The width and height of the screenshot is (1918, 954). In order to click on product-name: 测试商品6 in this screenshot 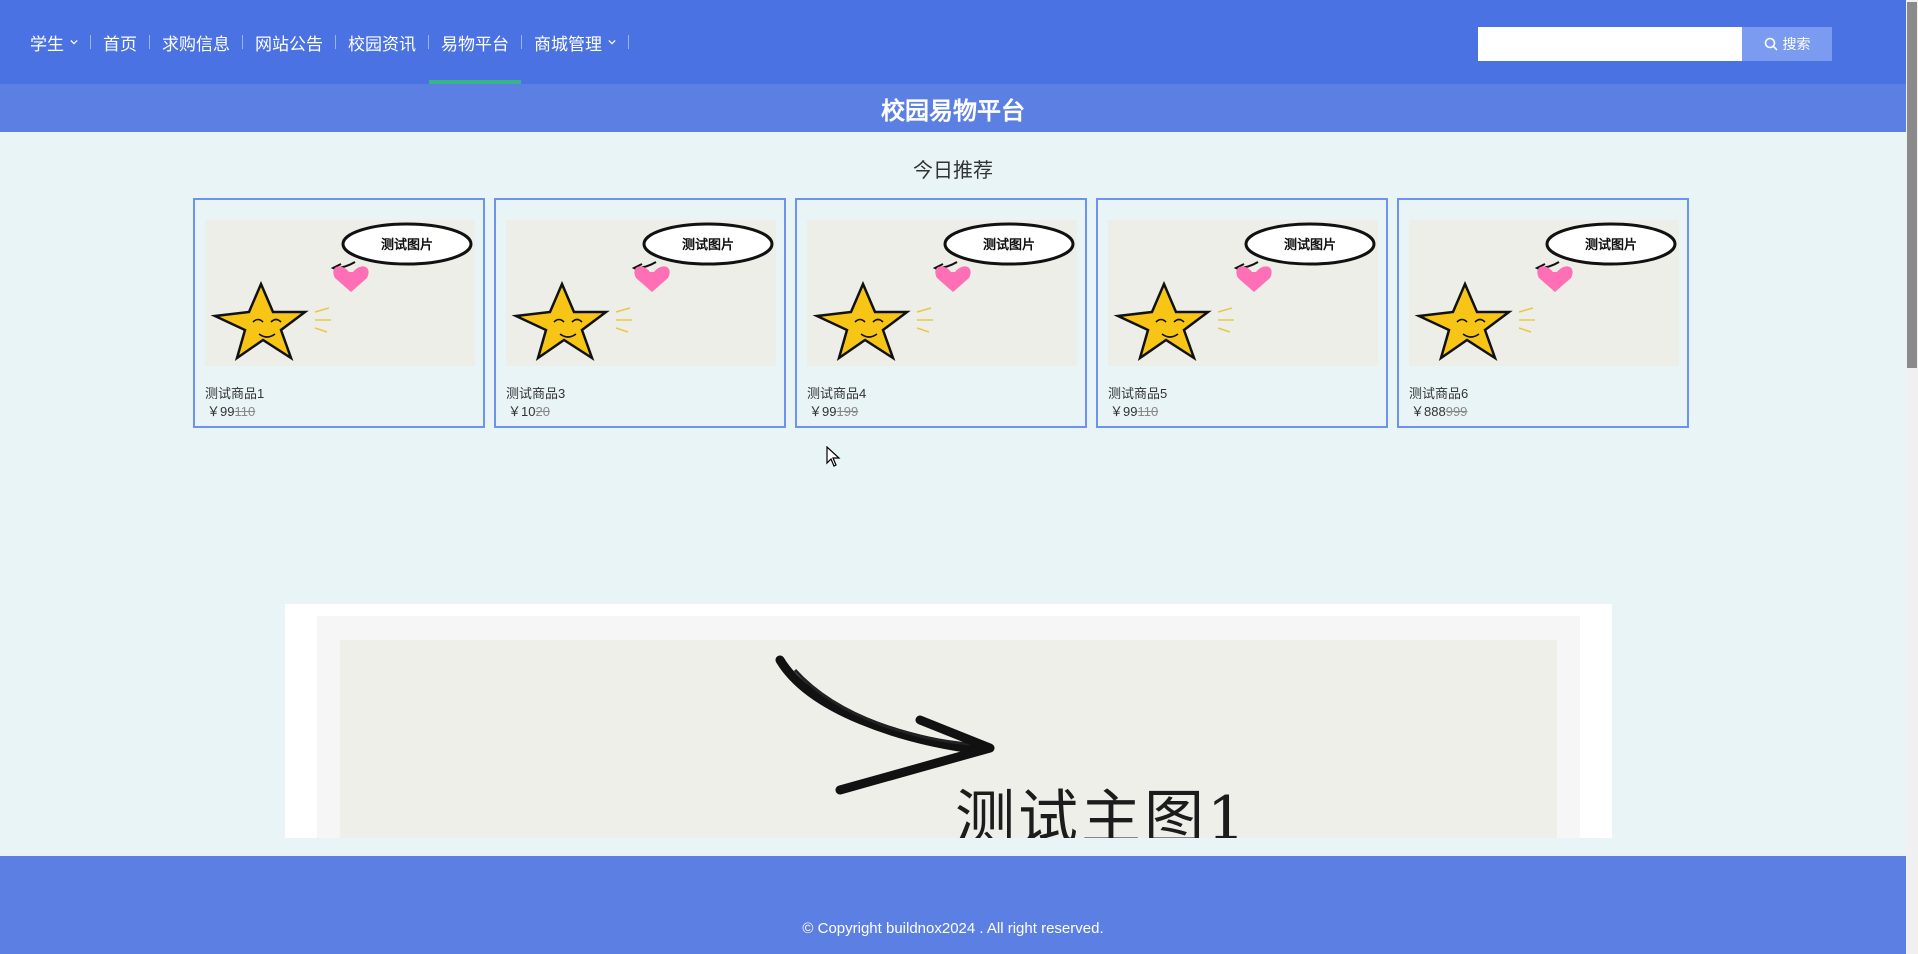, I will do `click(1438, 392)`.